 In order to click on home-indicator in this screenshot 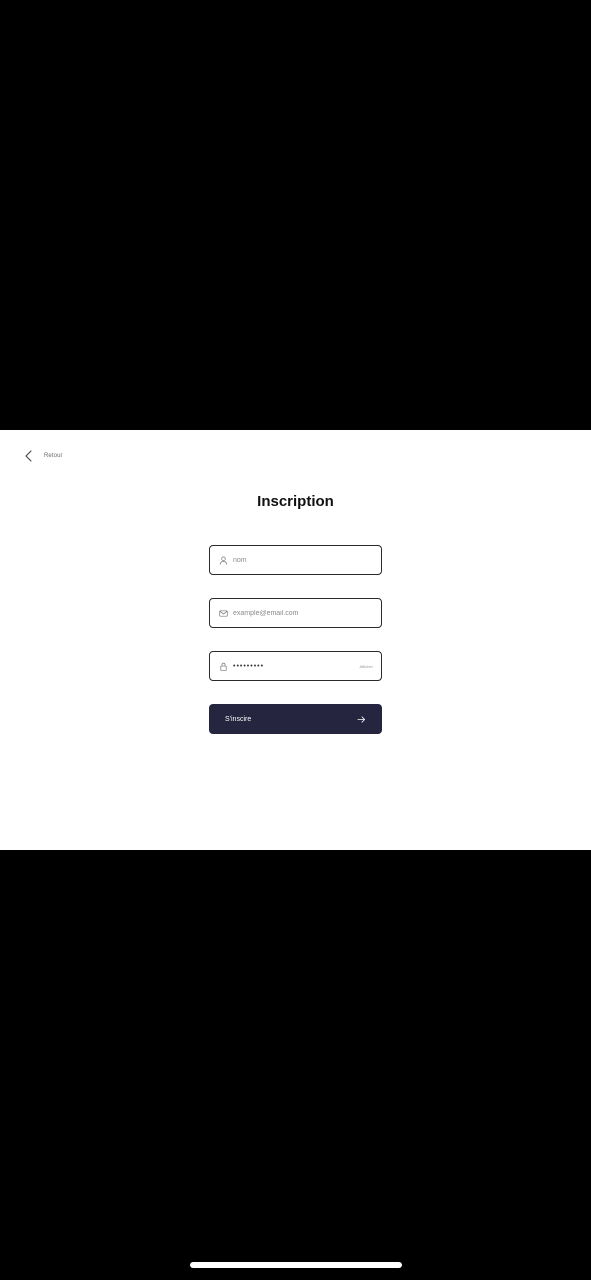, I will do `click(296, 1265)`.